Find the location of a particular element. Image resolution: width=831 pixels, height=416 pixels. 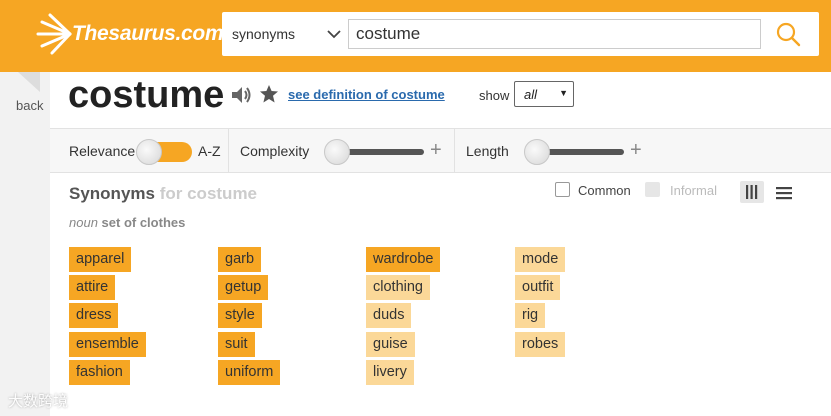

complexity-slider-handle is located at coordinates (337, 152).